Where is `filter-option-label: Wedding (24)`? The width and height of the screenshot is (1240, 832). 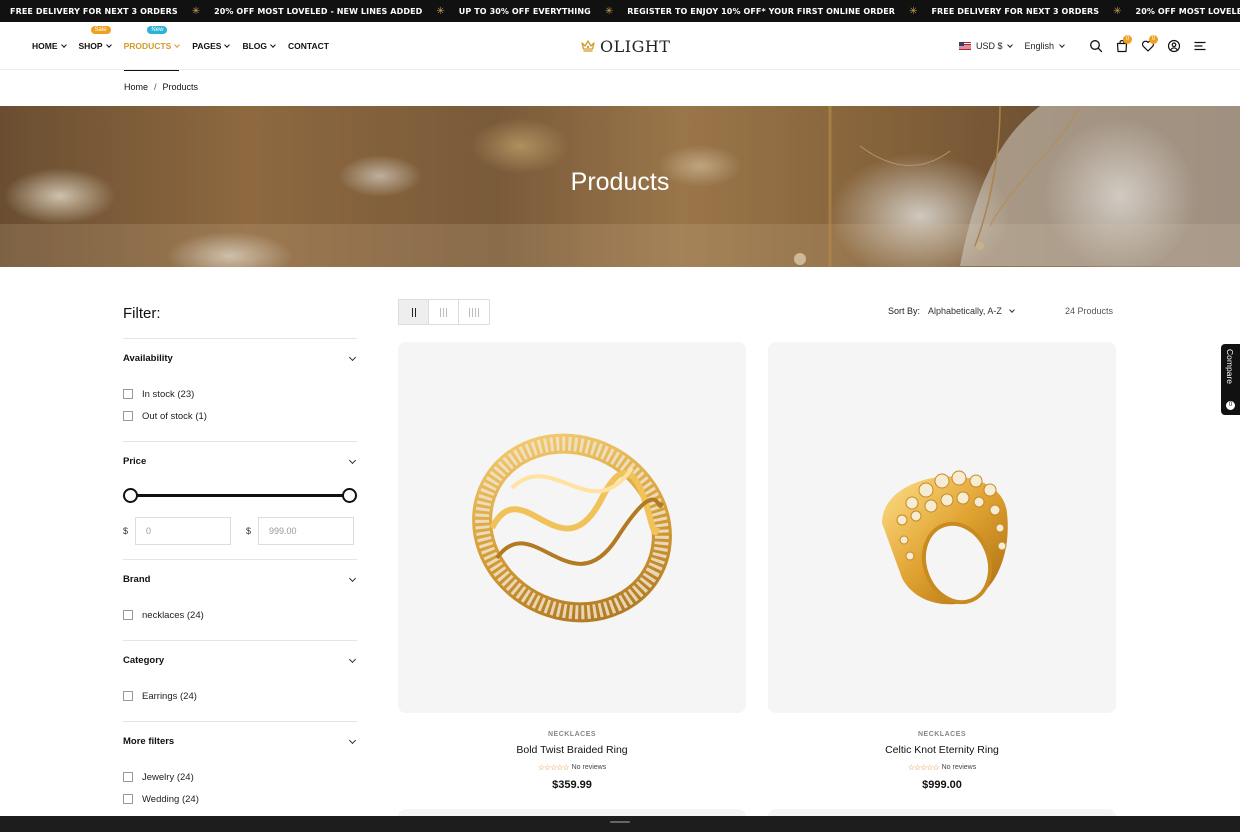
filter-option-label: Wedding (24) is located at coordinates (170, 799).